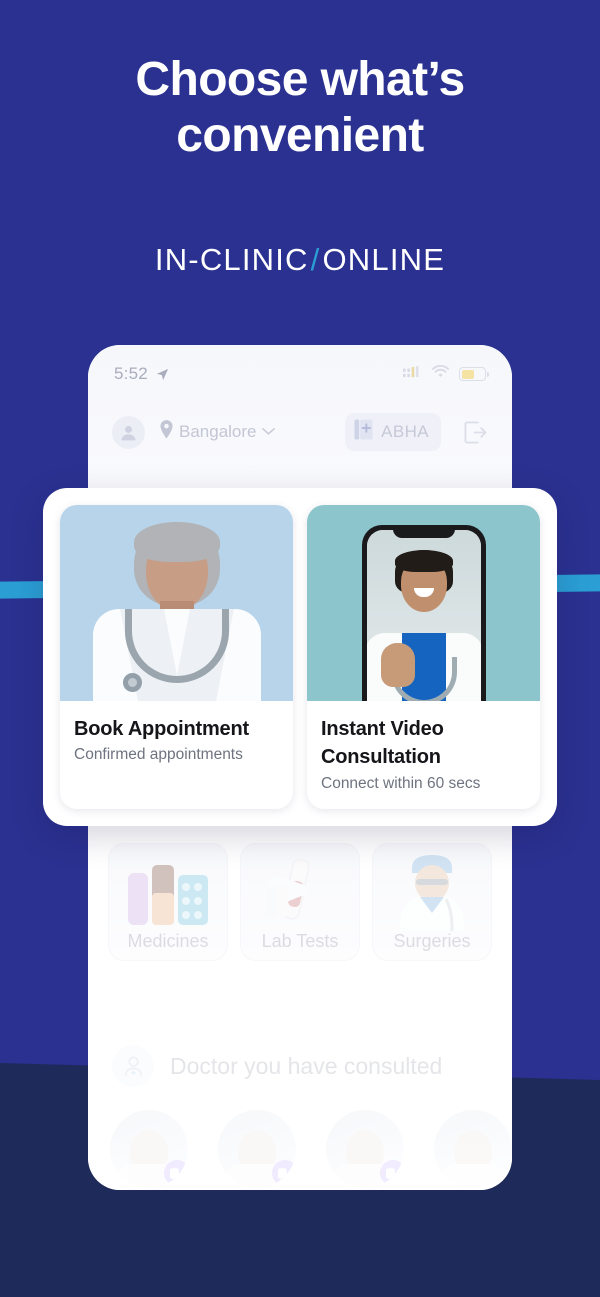  Describe the element at coordinates (300, 79) in the screenshot. I see `headline-line-1: Choose what’s` at that location.